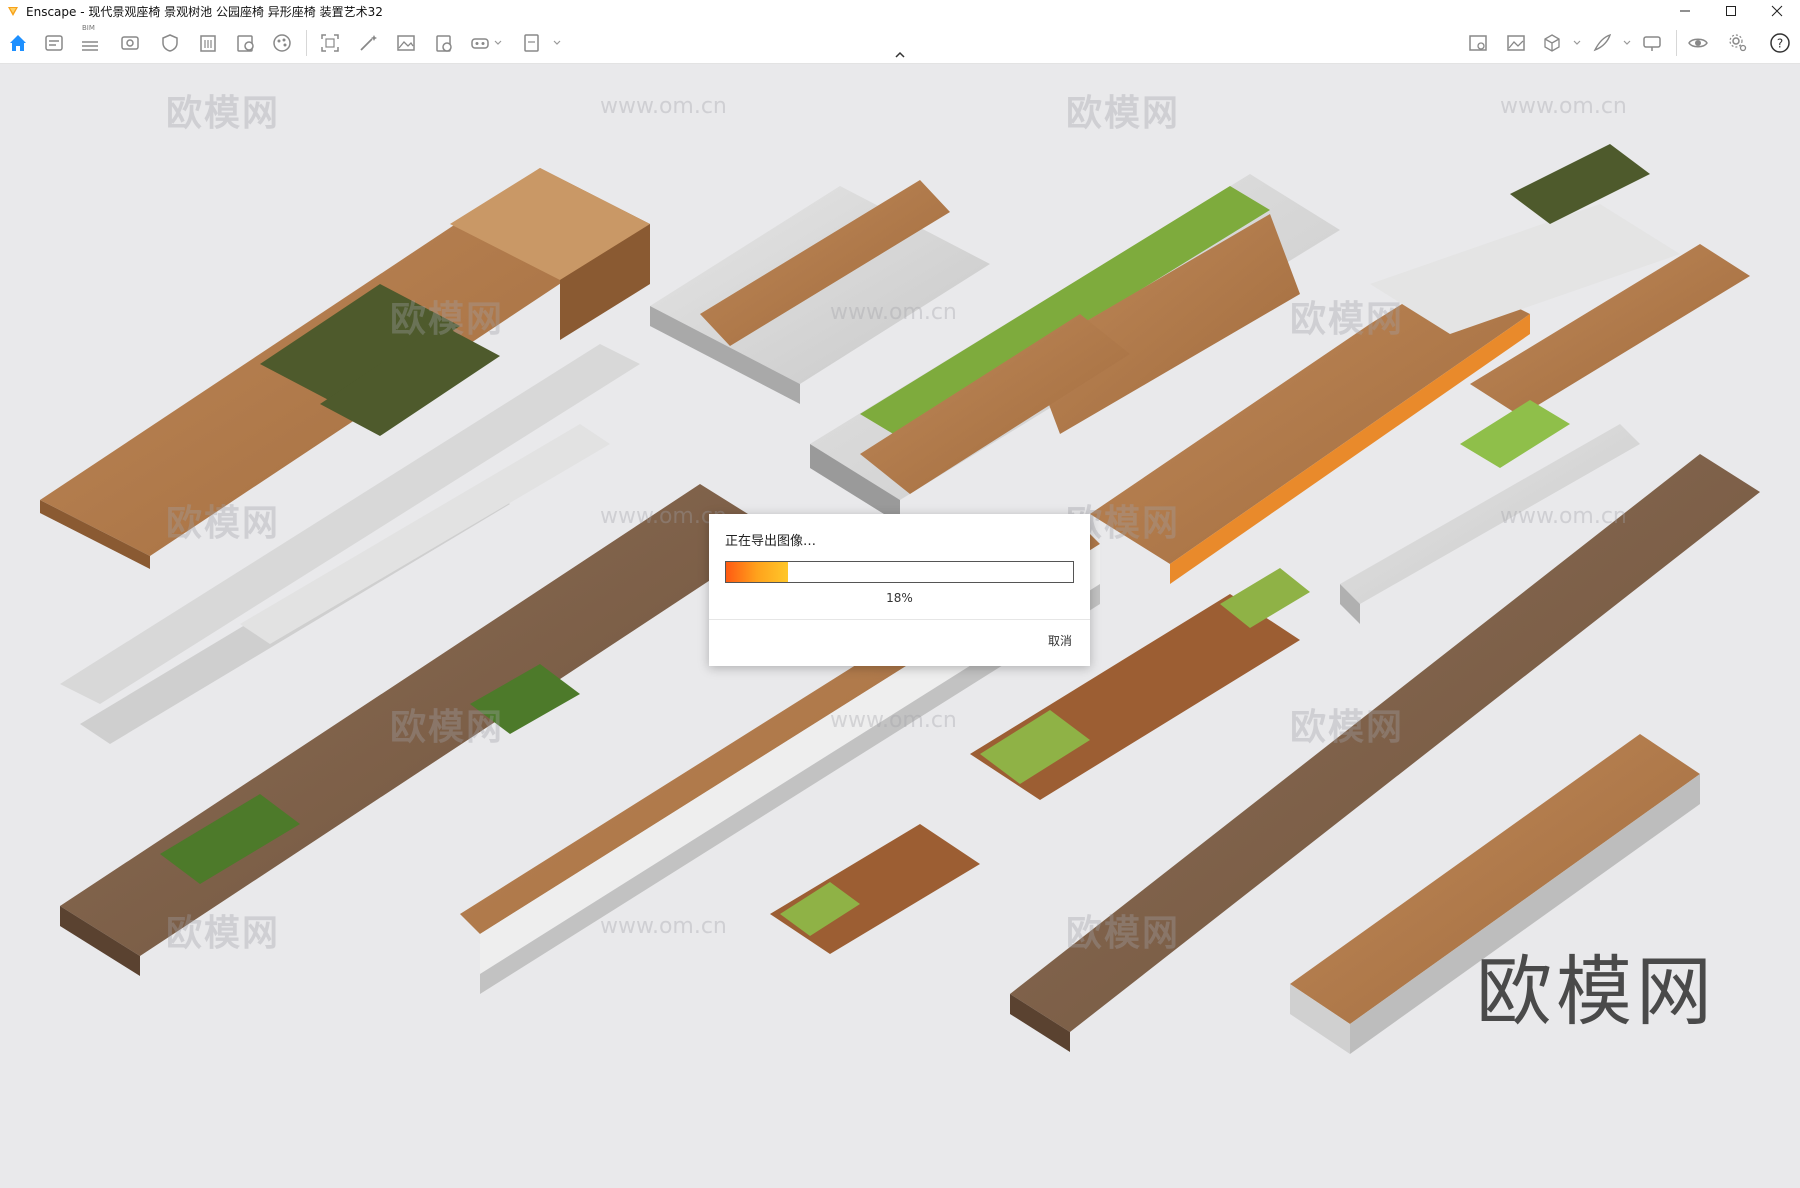  What do you see at coordinates (1060, 640) in the screenshot?
I see `cancel-button: 取消` at bounding box center [1060, 640].